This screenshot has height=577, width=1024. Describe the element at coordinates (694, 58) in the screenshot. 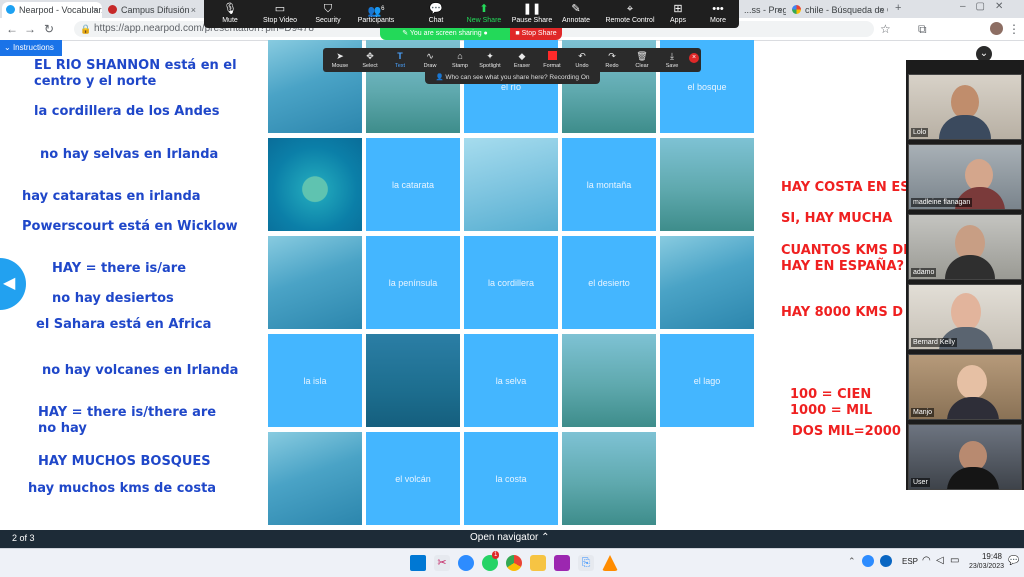

I see `close-annotation-icon: ×` at that location.